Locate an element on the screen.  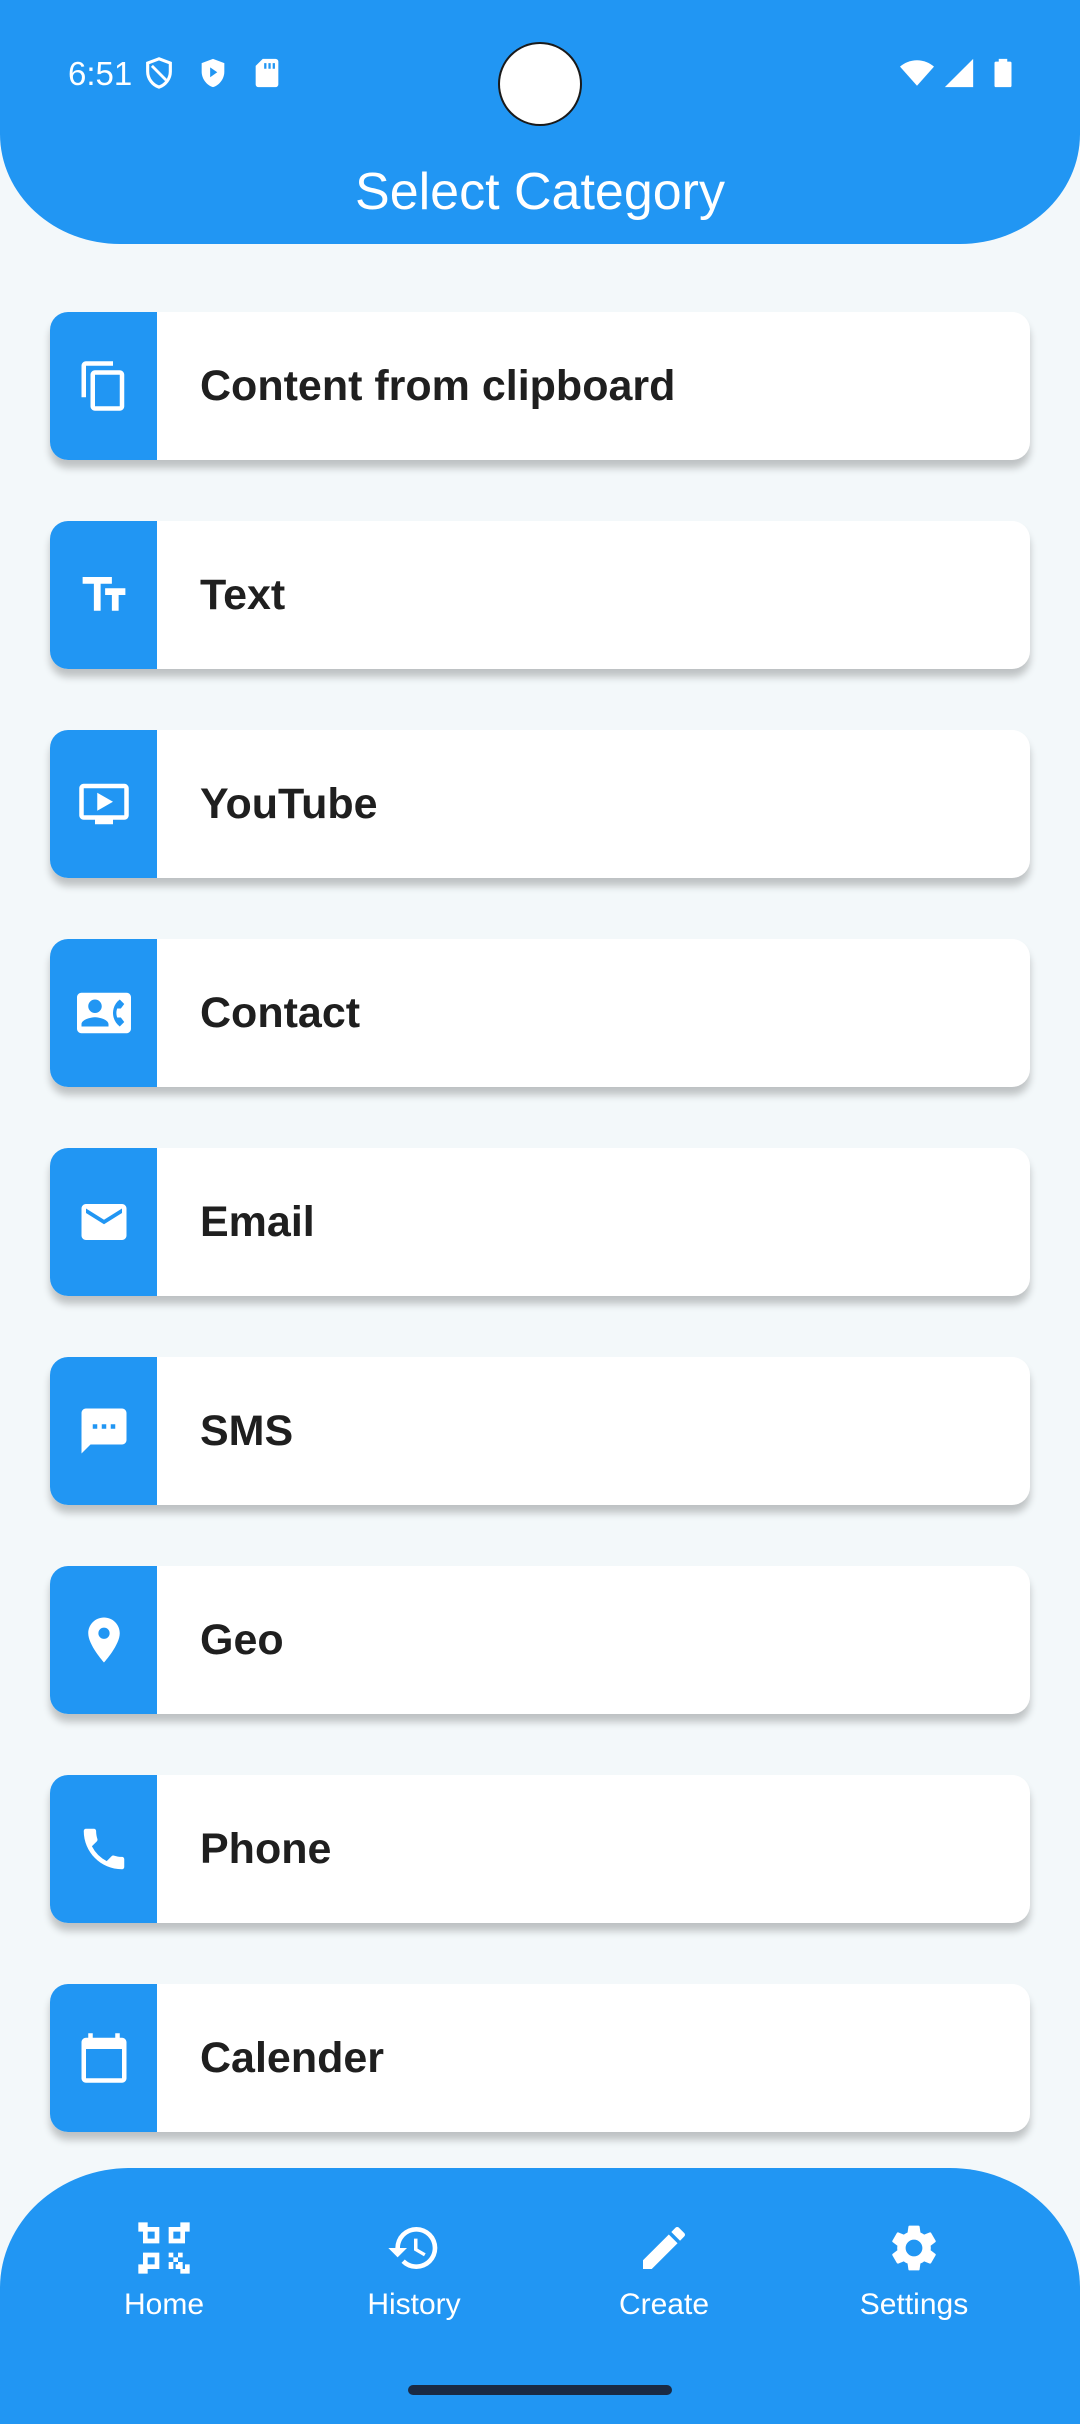
phone-icon is located at coordinates (103, 1849).